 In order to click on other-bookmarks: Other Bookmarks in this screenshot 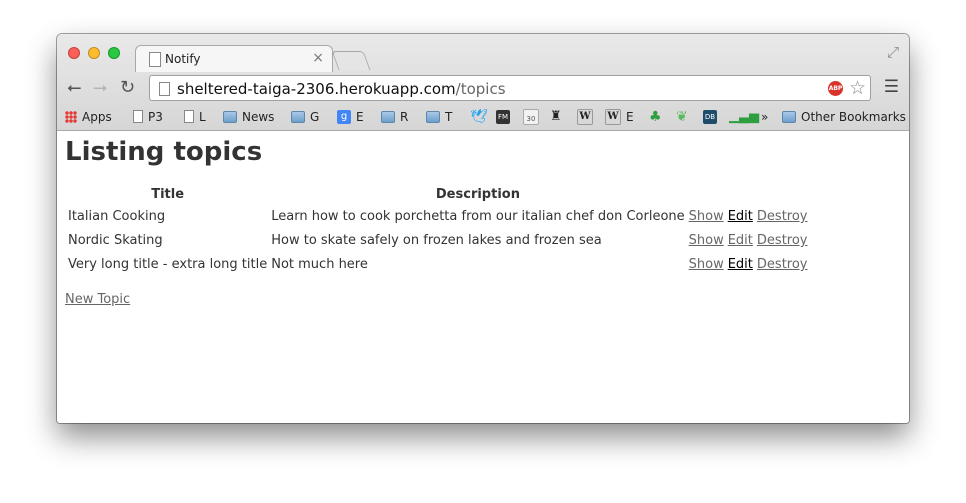, I will do `click(844, 117)`.